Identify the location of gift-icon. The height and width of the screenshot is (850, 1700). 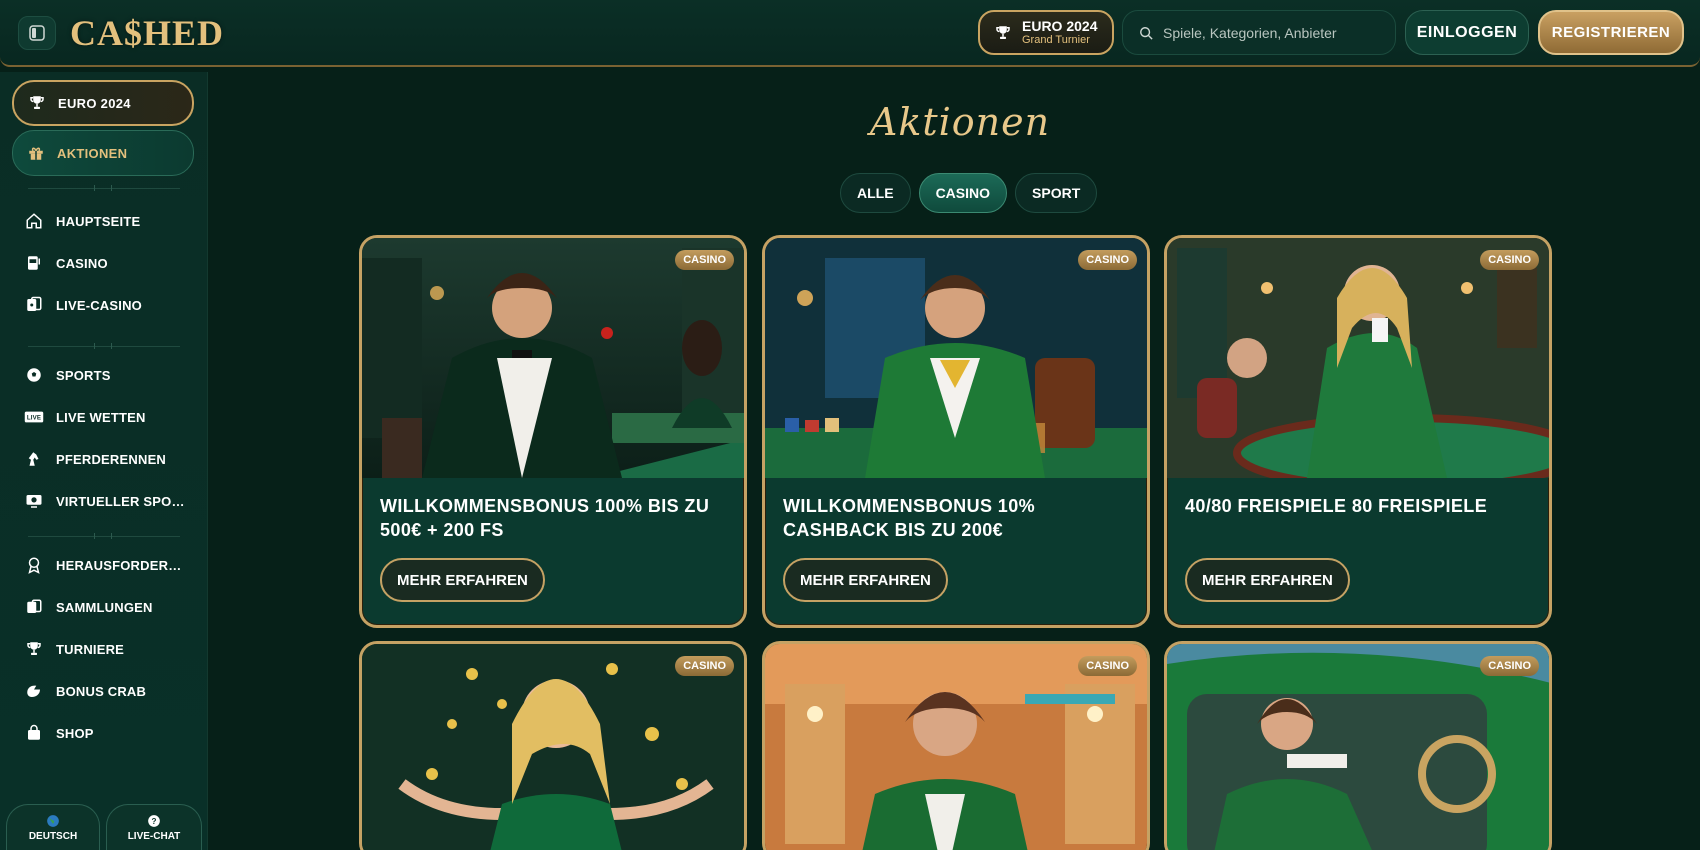
(36, 153).